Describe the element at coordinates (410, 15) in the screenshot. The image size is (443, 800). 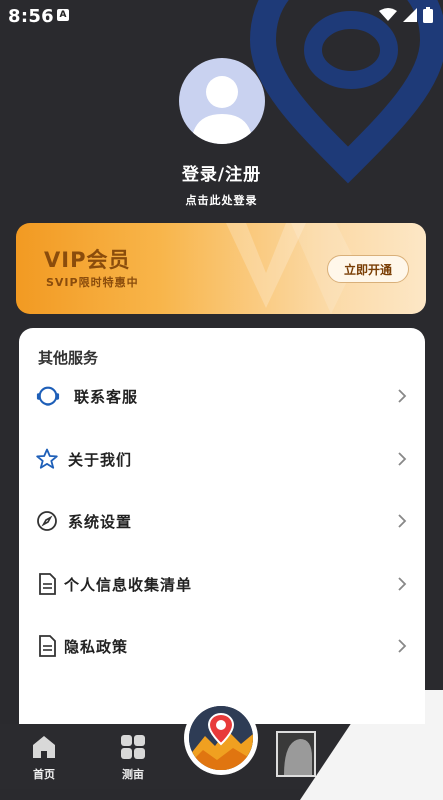
I see `signal-icon` at that location.